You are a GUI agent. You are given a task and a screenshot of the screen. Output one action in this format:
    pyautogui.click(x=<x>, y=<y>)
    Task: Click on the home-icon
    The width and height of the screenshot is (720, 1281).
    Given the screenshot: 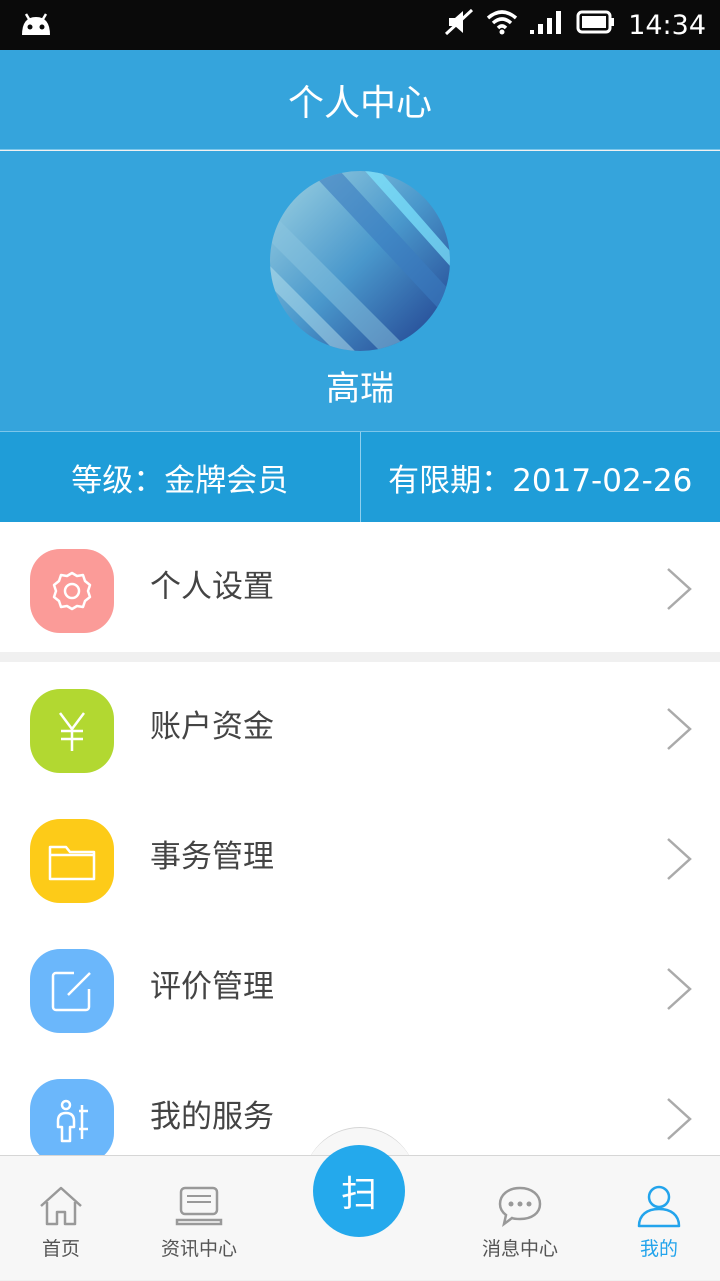 What is the action you would take?
    pyautogui.click(x=61, y=1206)
    